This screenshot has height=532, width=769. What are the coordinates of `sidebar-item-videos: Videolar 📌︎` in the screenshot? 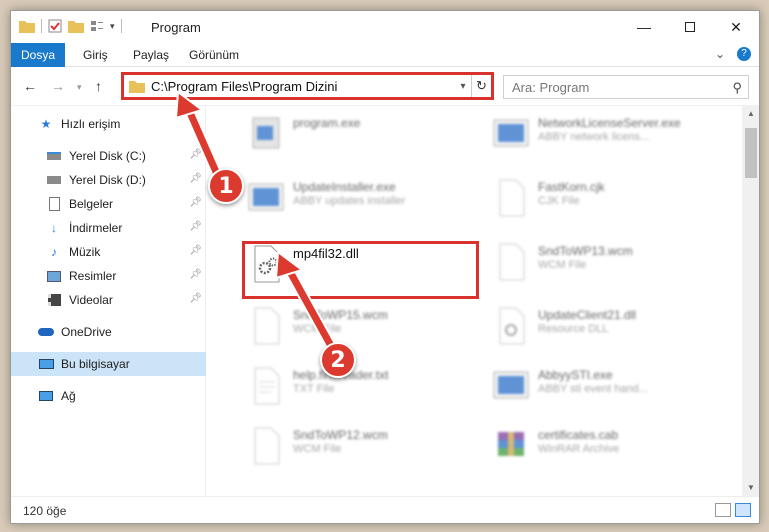 It's located at (108, 300).